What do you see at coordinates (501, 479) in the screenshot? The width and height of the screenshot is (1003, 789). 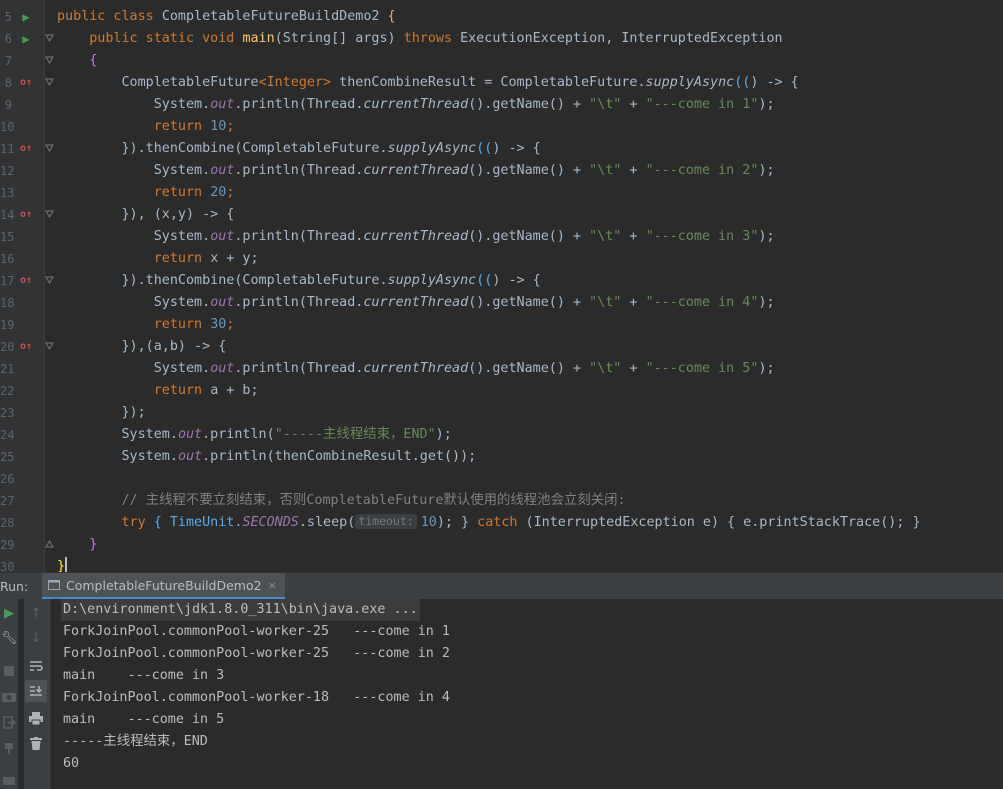 I see `code-line: 26` at bounding box center [501, 479].